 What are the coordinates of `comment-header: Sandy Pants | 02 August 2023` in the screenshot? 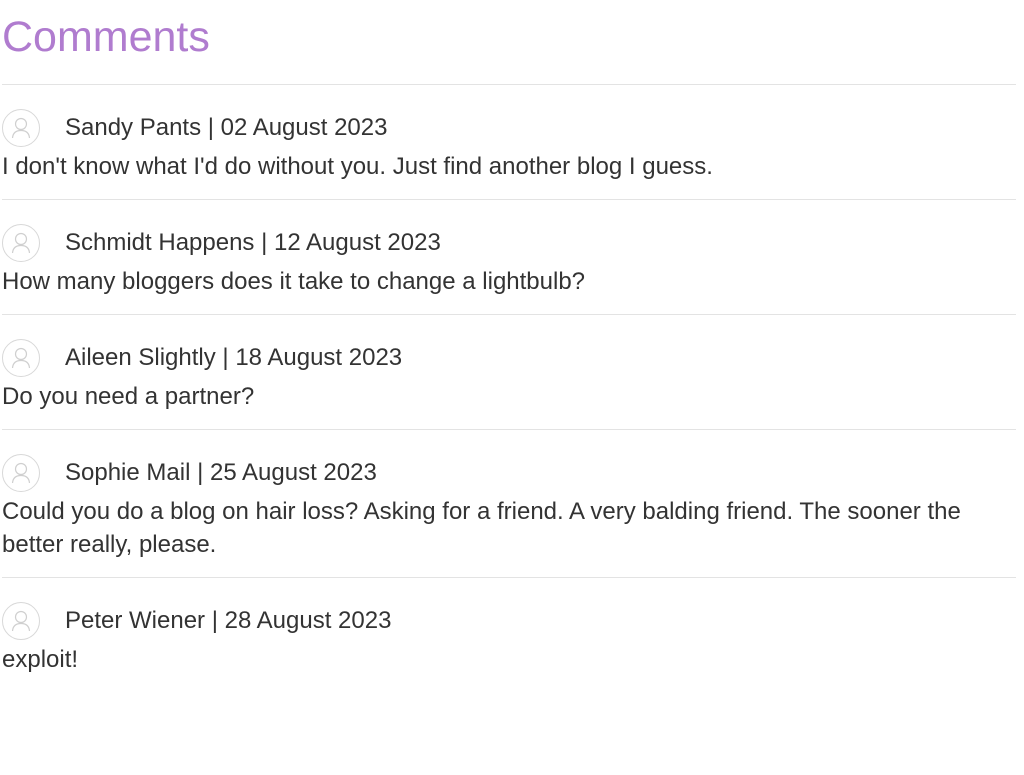 It's located at (509, 128).